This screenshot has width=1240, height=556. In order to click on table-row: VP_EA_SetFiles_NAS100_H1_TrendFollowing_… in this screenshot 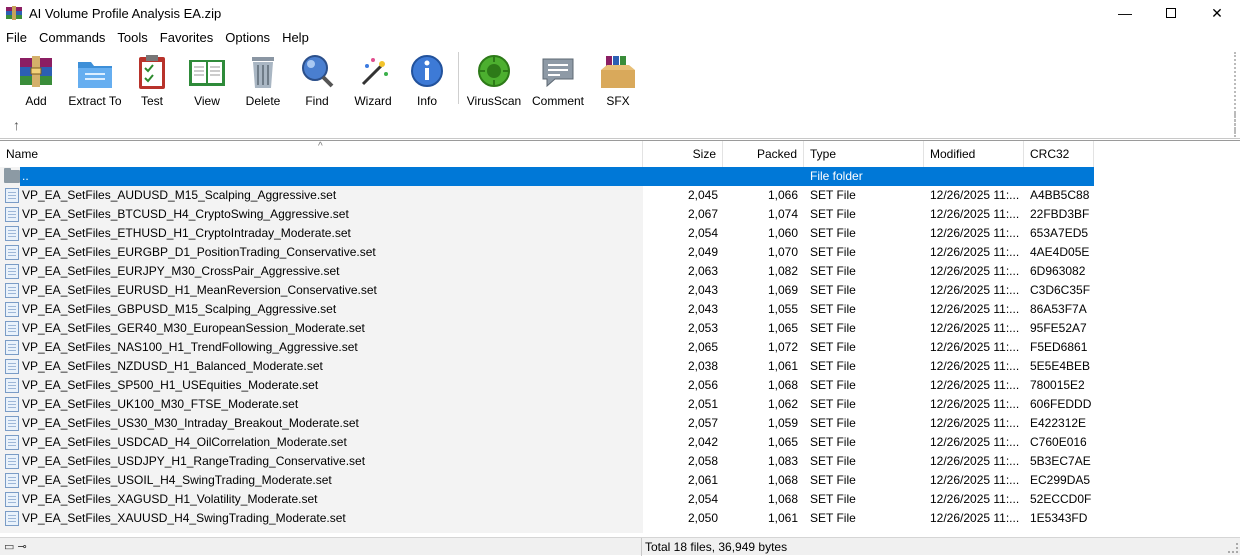, I will do `click(620, 347)`.